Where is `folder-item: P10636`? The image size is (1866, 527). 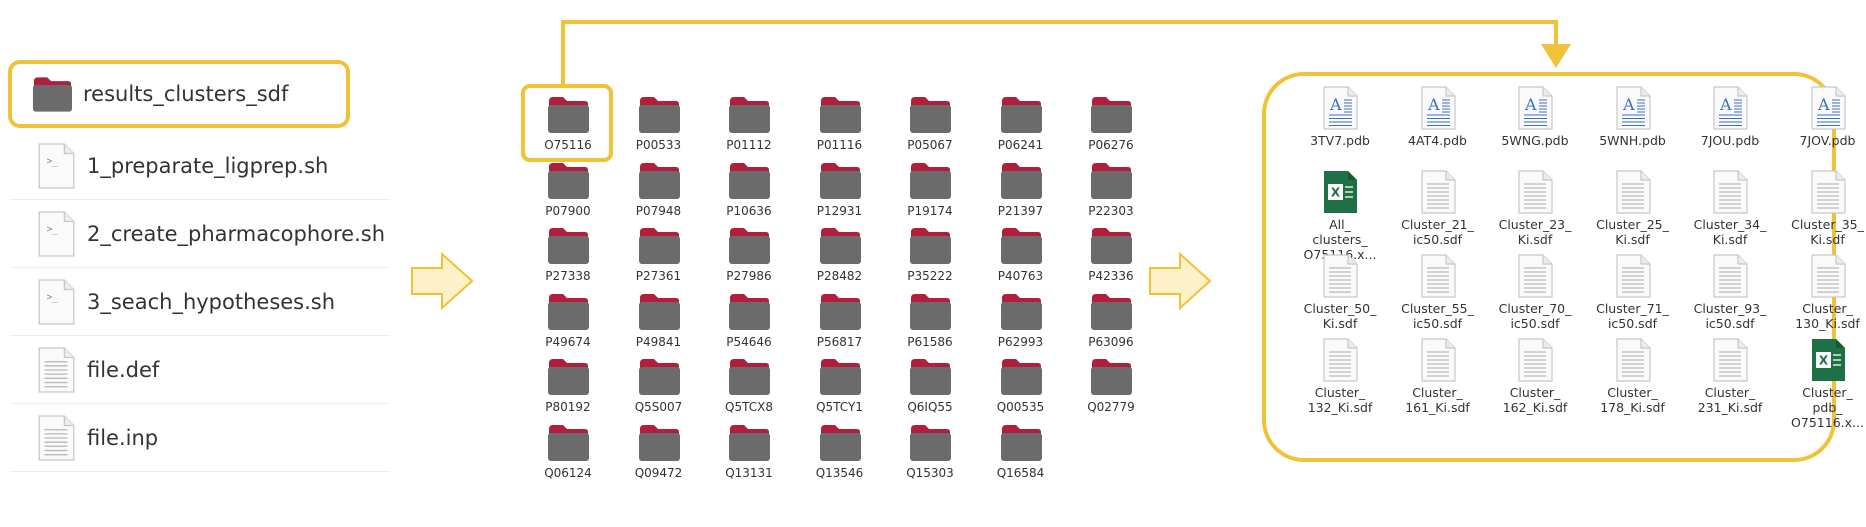 folder-item: P10636 is located at coordinates (746, 191).